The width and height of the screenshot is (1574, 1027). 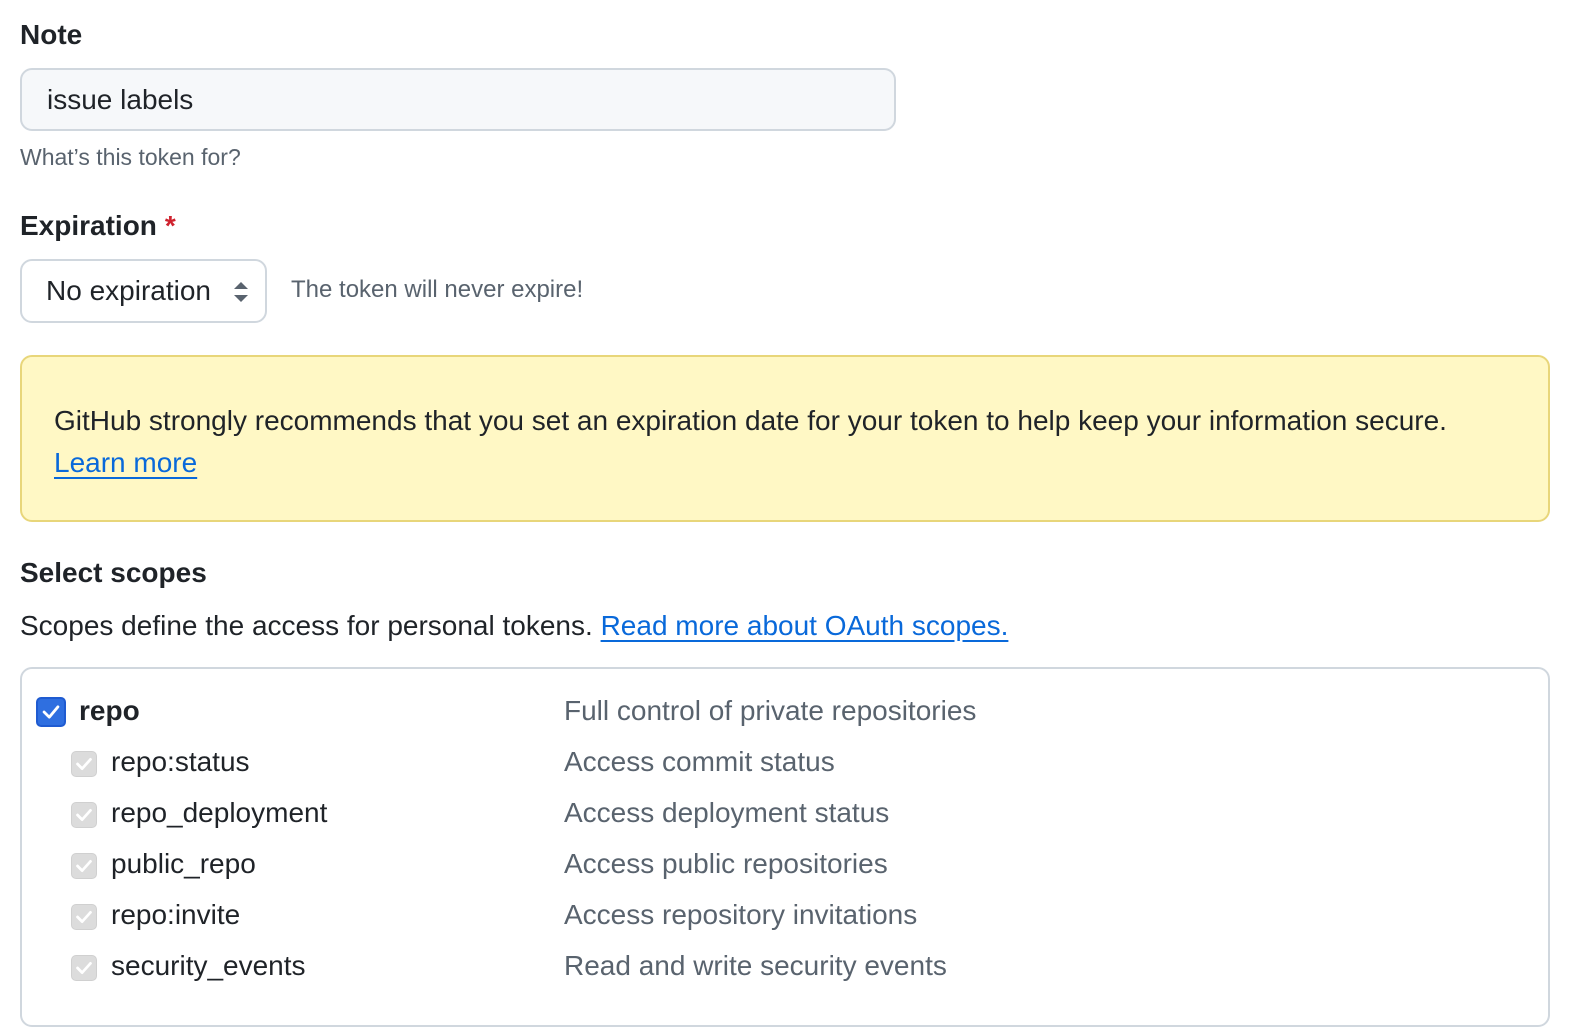 I want to click on scope-checkbox-repo, so click(x=51, y=712).